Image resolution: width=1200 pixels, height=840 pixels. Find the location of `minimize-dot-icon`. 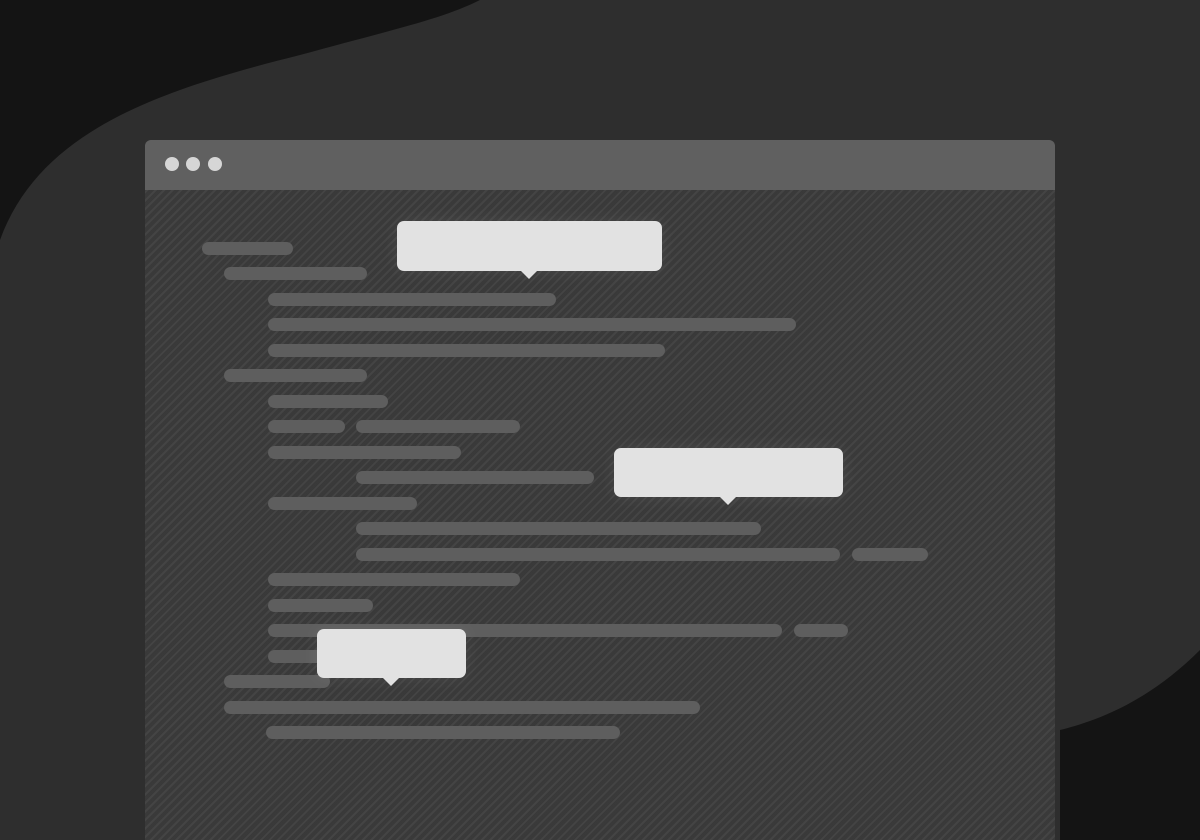

minimize-dot-icon is located at coordinates (193, 164).